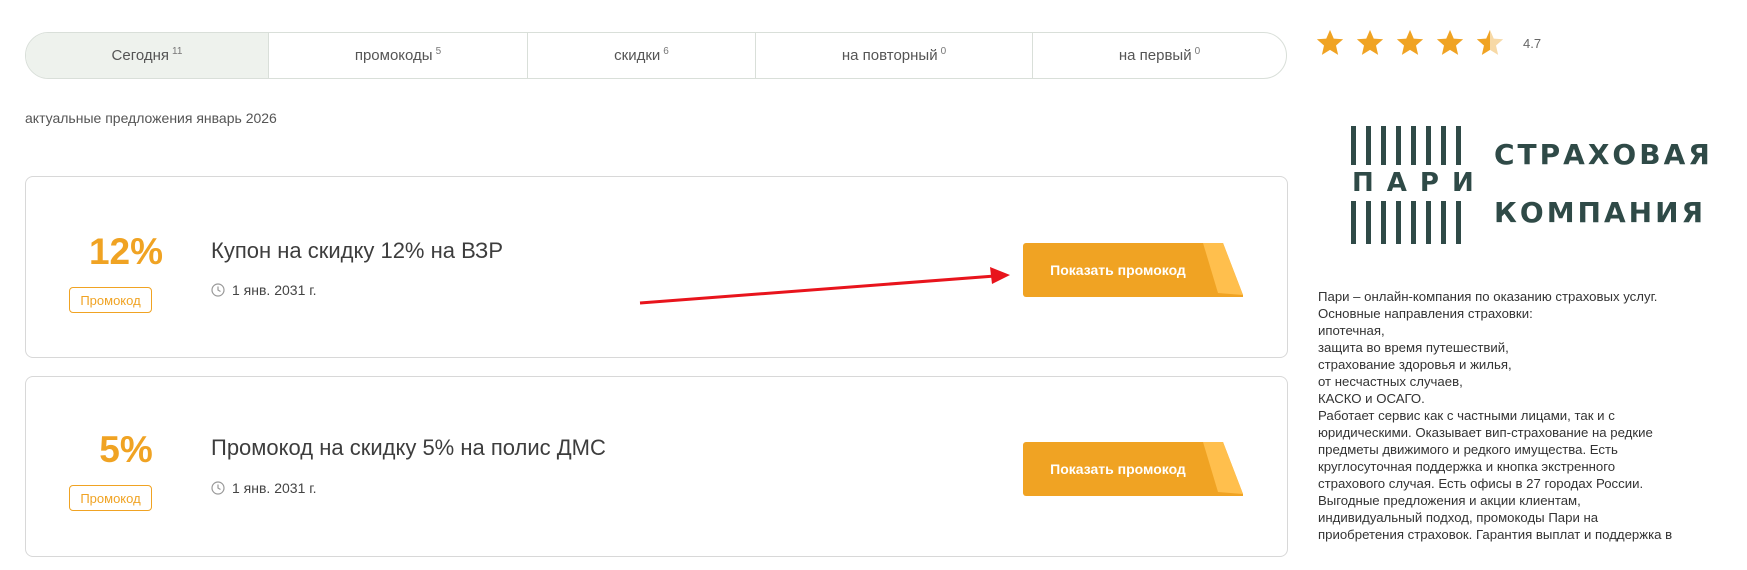 This screenshot has height=570, width=1747. What do you see at coordinates (1413, 347) in the screenshot?
I see `description-line: защита во время путешествий,` at bounding box center [1413, 347].